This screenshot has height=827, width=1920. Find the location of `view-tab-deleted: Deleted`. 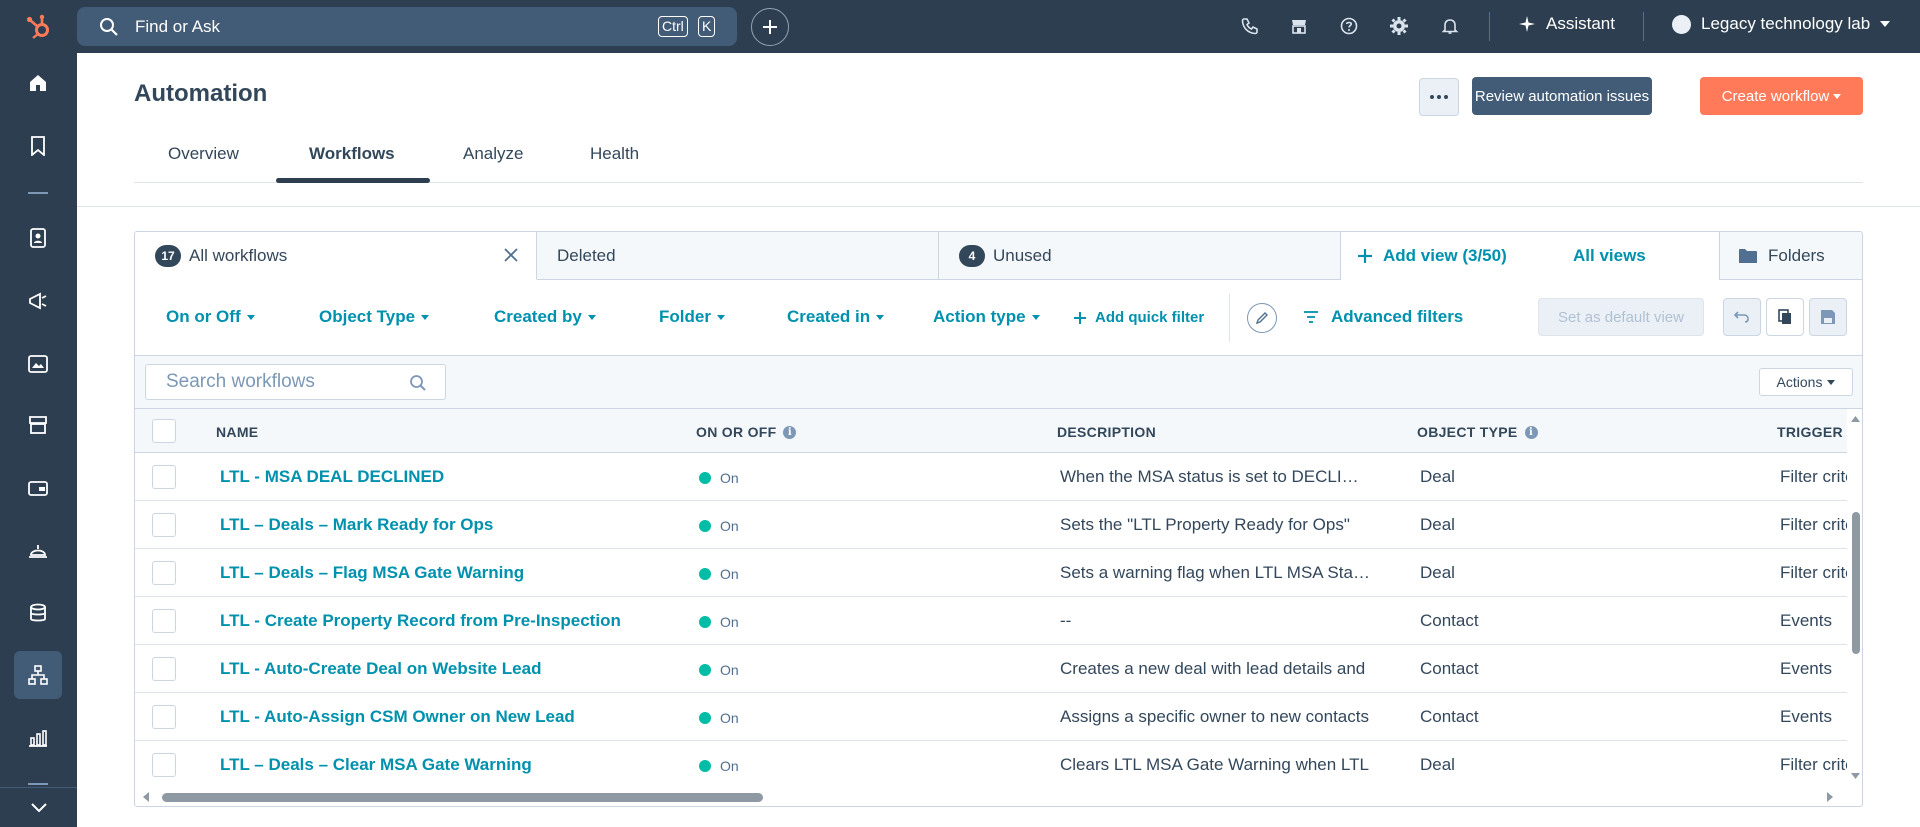

view-tab-deleted: Deleted is located at coordinates (738, 256).